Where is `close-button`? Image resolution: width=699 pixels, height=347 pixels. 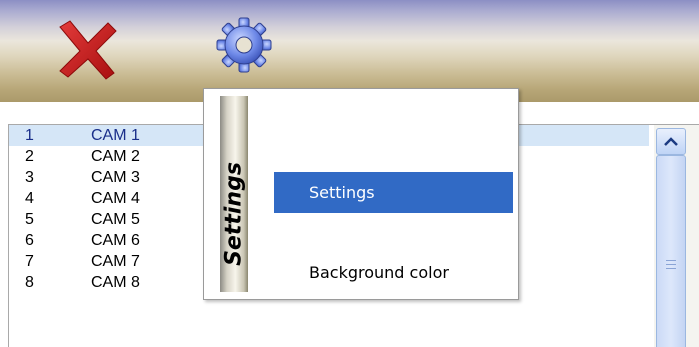
close-button is located at coordinates (88, 51).